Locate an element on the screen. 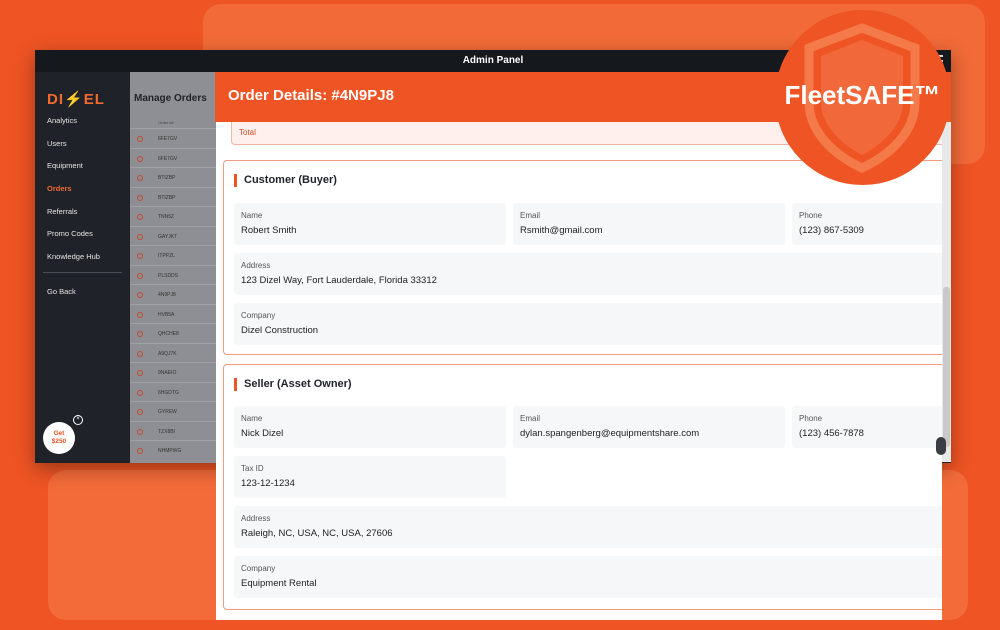 The image size is (1000, 630). sidebar-item-promo-codes: Promo Codes is located at coordinates (70, 233).